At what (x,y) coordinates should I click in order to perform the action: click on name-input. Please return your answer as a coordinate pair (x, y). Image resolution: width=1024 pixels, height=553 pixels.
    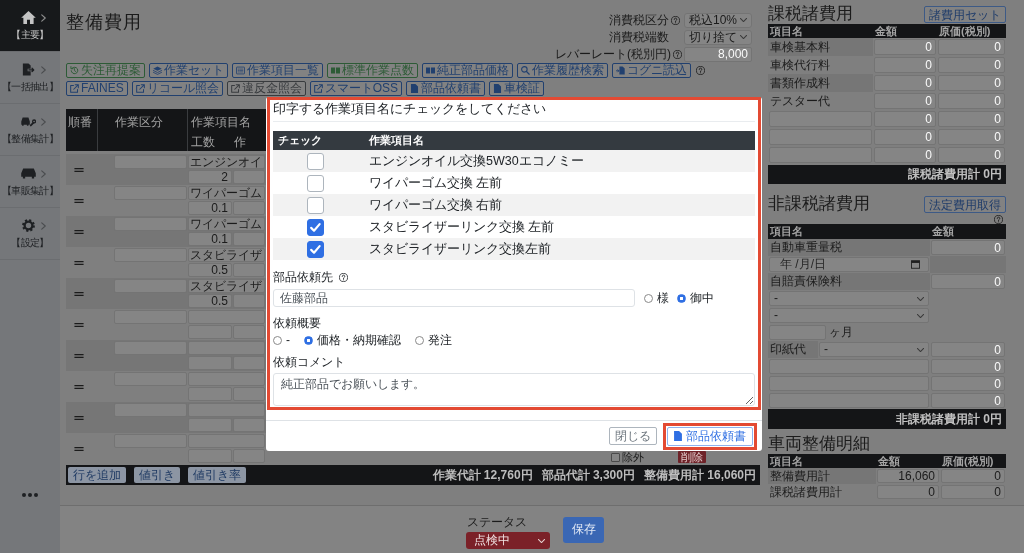
    Looking at the image, I should click on (849, 400).